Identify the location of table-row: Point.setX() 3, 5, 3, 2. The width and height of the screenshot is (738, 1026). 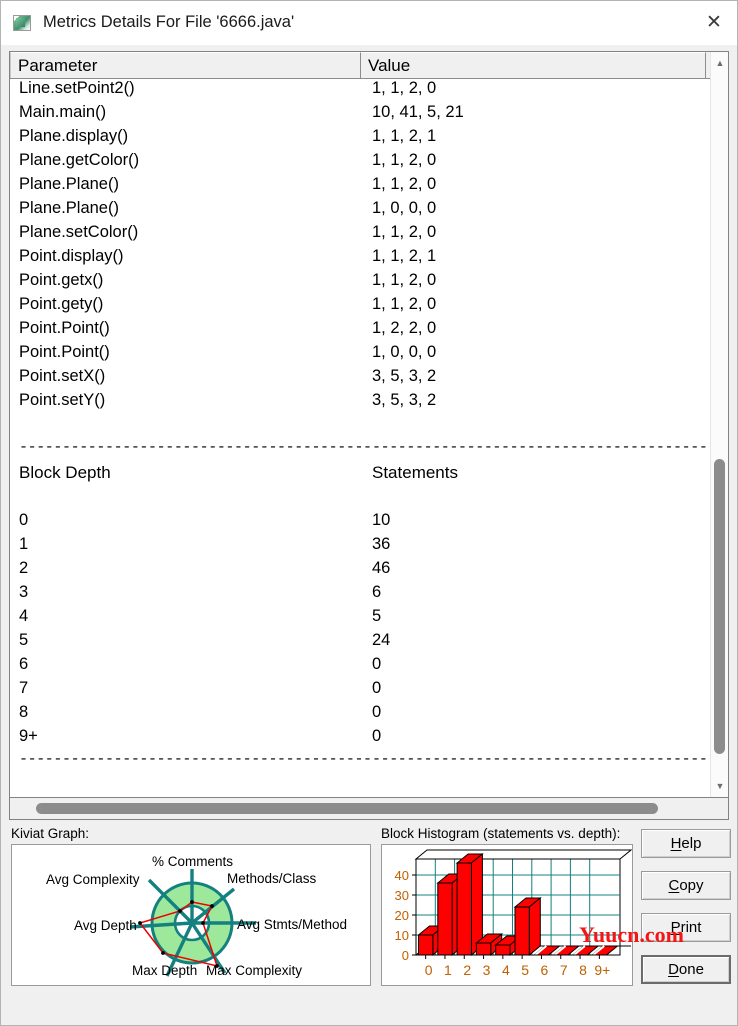
(360, 379).